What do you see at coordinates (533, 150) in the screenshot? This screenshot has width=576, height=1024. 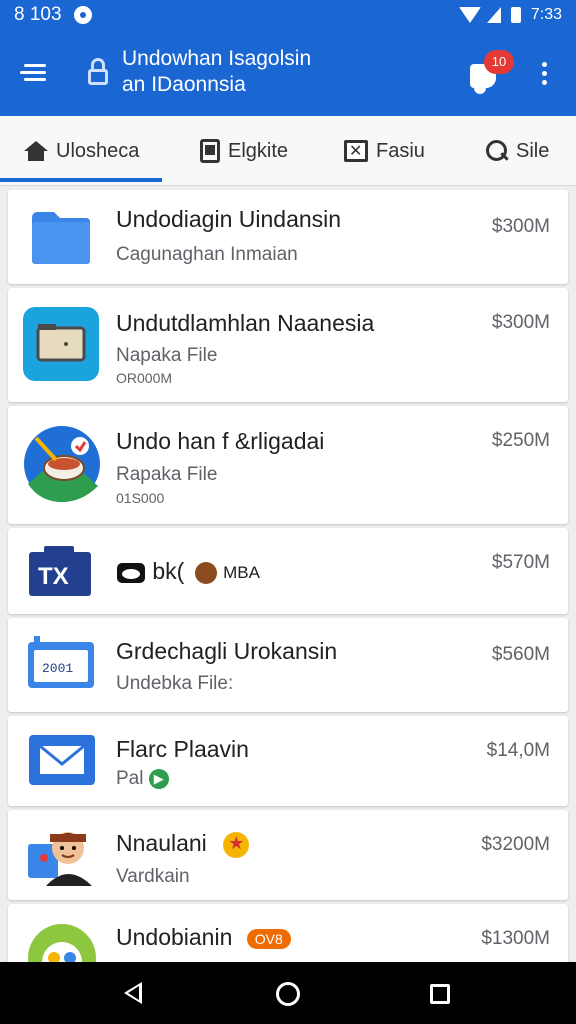 I see `tab-label: Sile` at bounding box center [533, 150].